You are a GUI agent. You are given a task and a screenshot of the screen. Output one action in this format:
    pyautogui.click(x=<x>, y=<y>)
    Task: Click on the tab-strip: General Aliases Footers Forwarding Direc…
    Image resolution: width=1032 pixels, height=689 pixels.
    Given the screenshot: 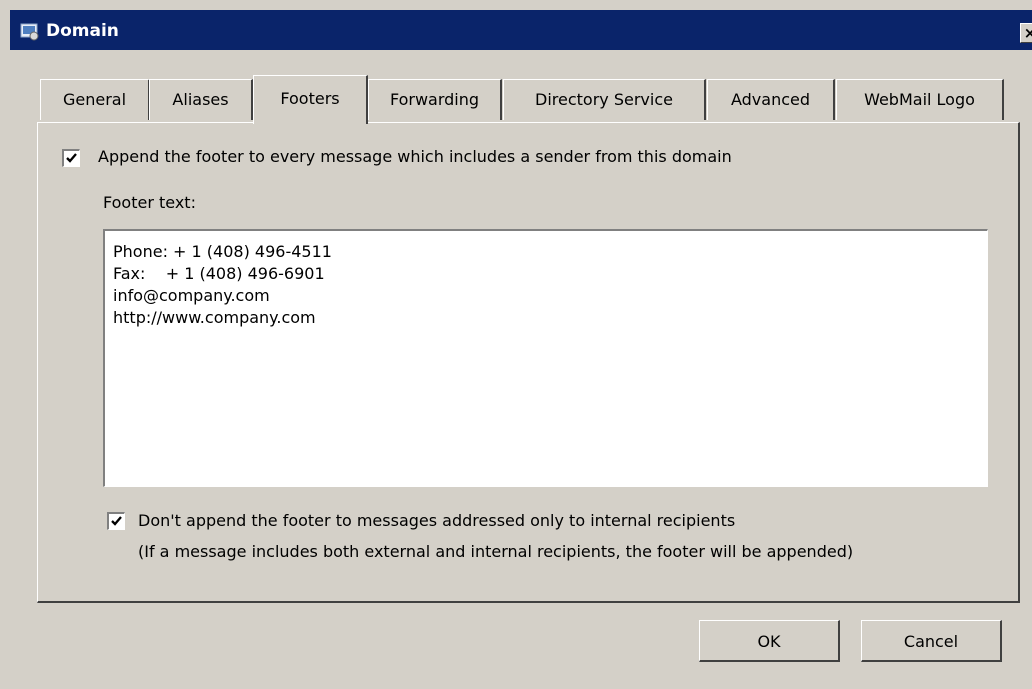 What is the action you would take?
    pyautogui.click(x=530, y=99)
    